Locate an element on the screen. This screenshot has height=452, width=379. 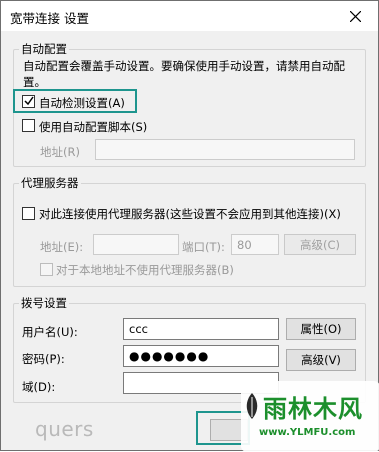
dialup-advanced-button: 高级(V) is located at coordinates (321, 360).